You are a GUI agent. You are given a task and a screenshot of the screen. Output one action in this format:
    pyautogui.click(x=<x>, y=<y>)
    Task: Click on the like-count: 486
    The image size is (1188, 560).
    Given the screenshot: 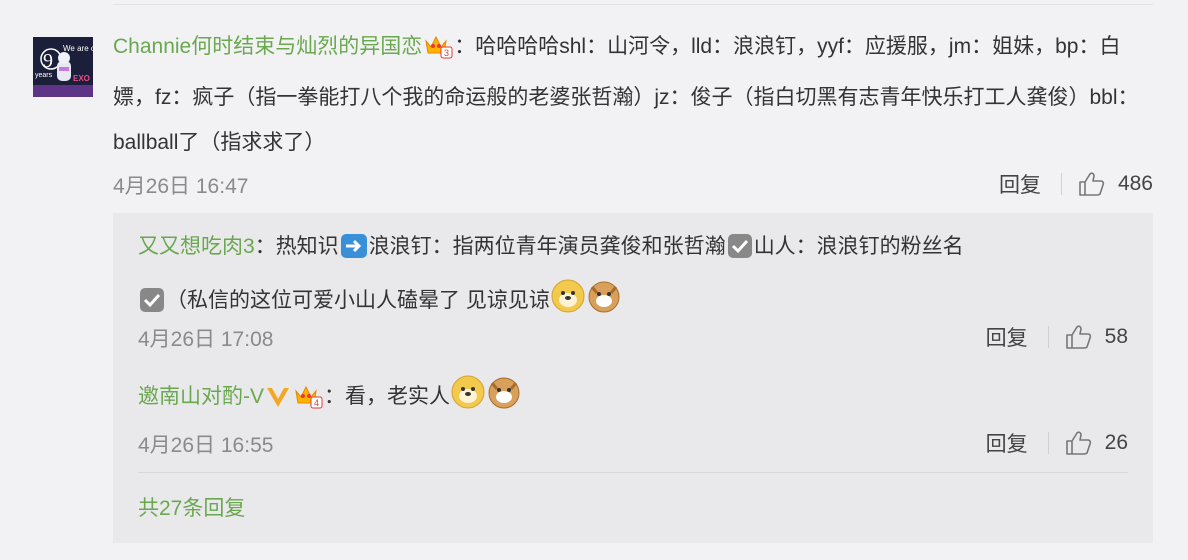 What is the action you would take?
    pyautogui.click(x=1135, y=183)
    